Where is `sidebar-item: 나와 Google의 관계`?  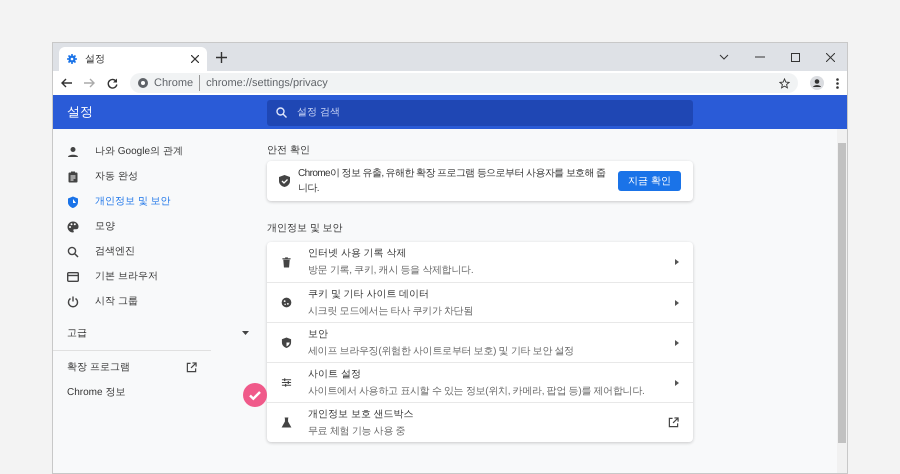 sidebar-item: 나와 Google의 관계 is located at coordinates (160, 151).